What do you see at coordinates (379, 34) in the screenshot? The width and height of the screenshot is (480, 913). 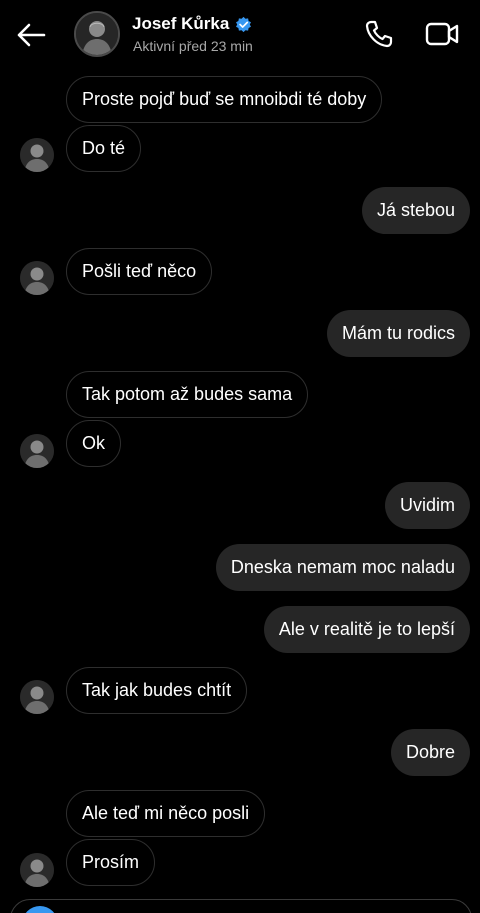 I see `phone-icon` at bounding box center [379, 34].